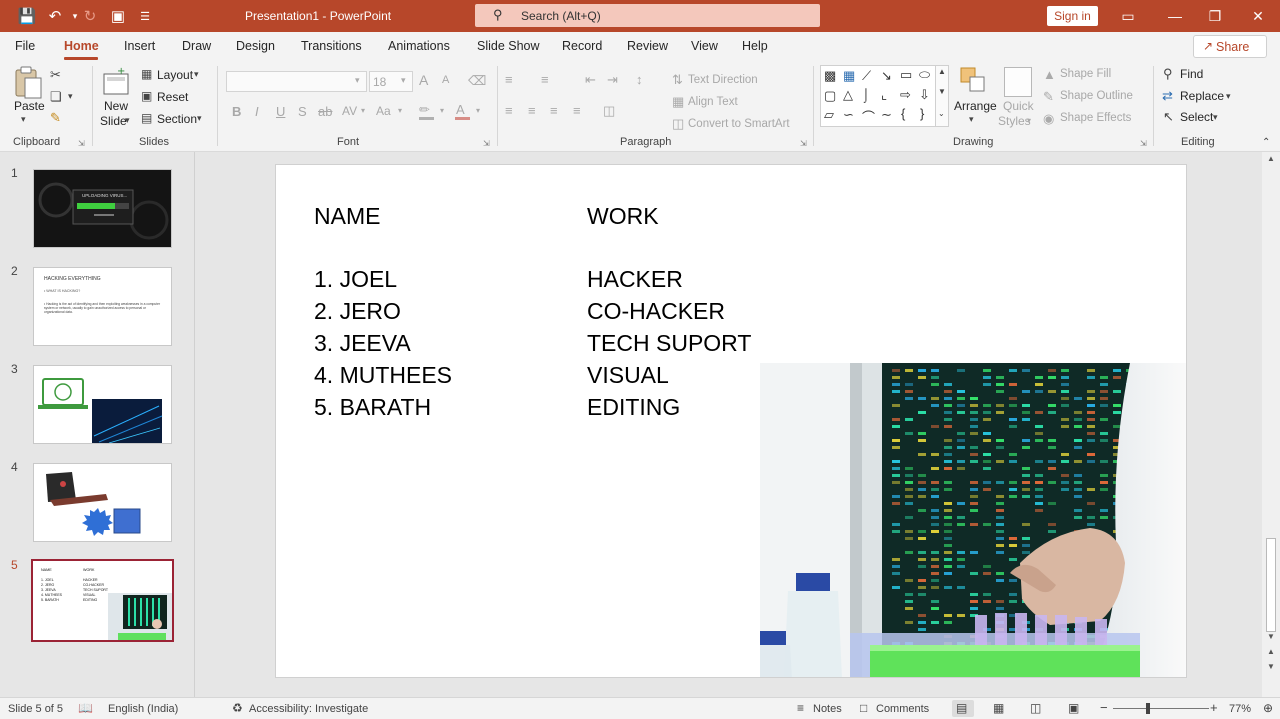 This screenshot has height=719, width=1280. Describe the element at coordinates (942, 91) in the screenshot. I see `gallery-down-icon: ▼` at that location.